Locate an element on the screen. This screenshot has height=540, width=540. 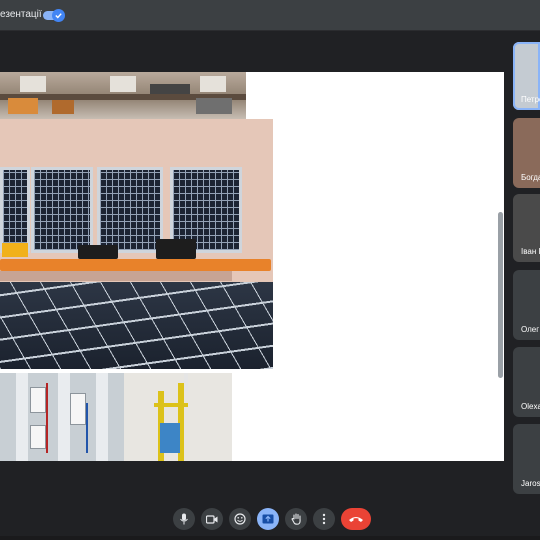
slide-scrollbar is located at coordinates (500, 295).